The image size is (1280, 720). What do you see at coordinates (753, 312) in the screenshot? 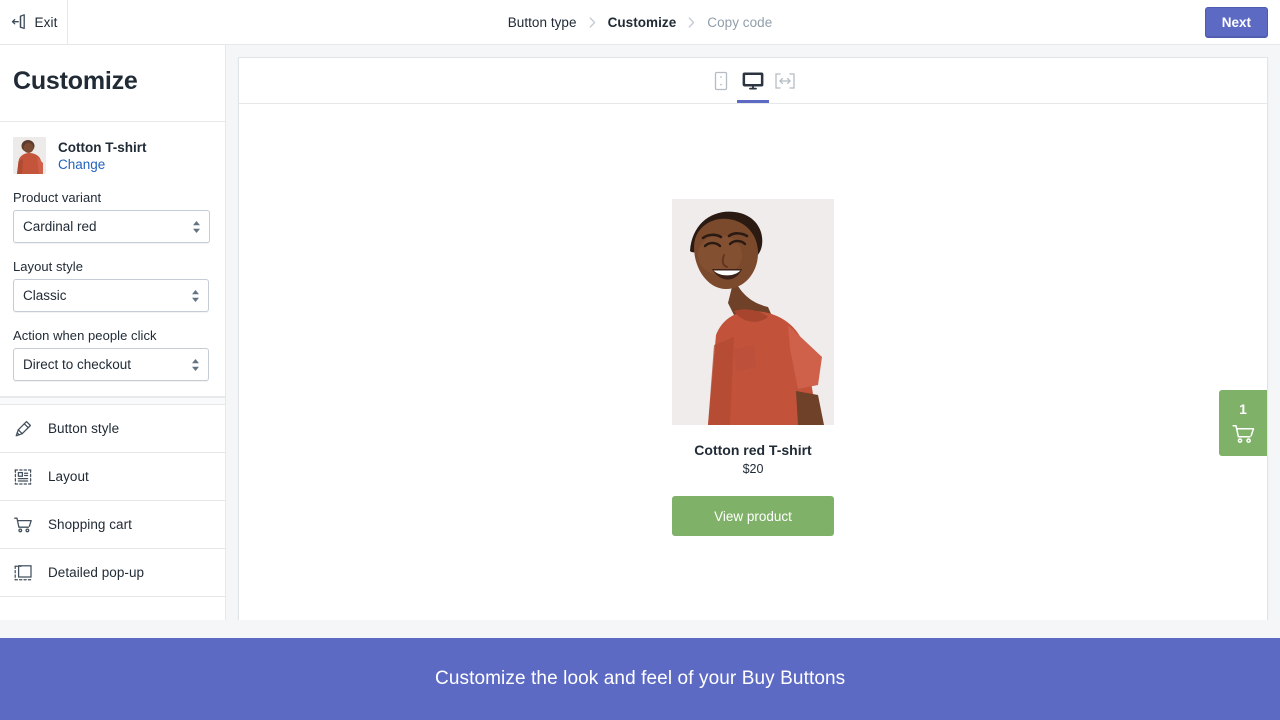
I see `product-photo` at bounding box center [753, 312].